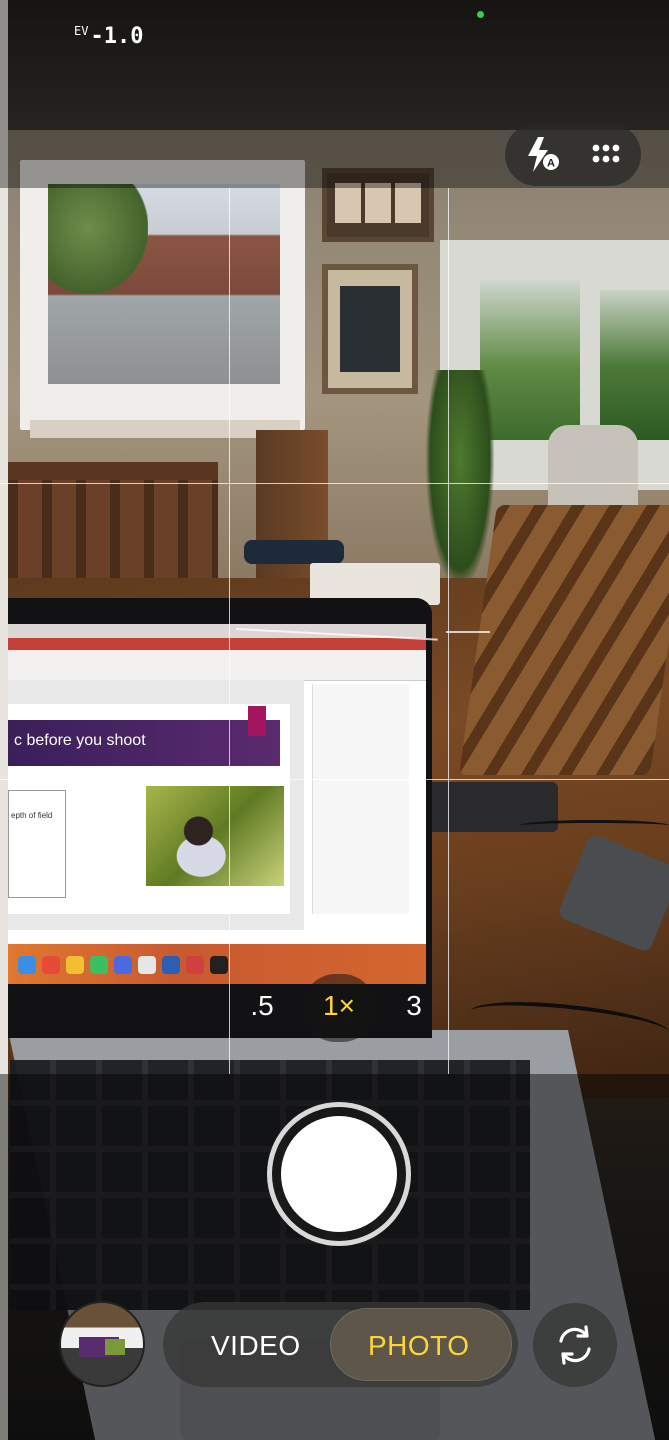 Image resolution: width=669 pixels, height=1440 pixels. What do you see at coordinates (414, 1006) in the screenshot?
I see `zoom-3x: 3` at bounding box center [414, 1006].